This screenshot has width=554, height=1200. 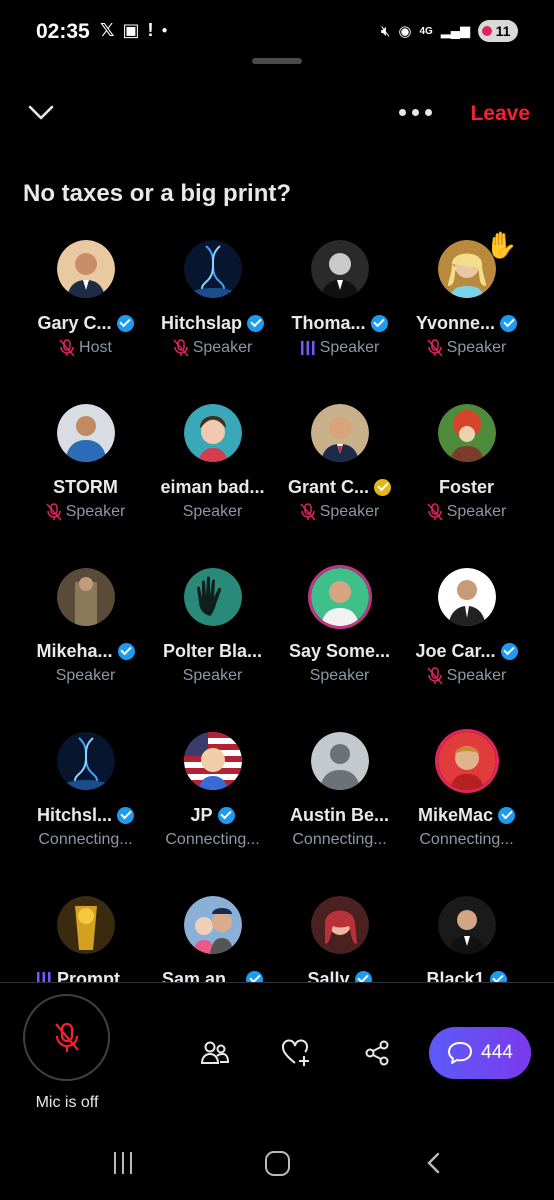 I want to click on default-avatar, so click(x=339, y=761).